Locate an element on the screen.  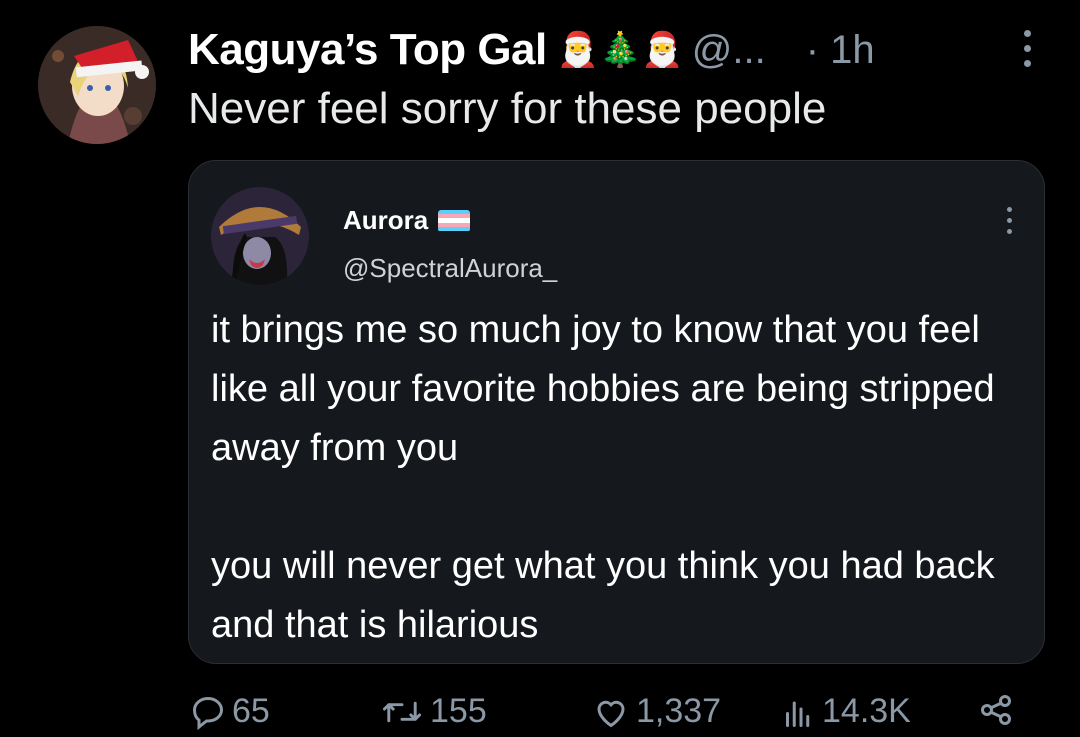
like-count: 1,337 is located at coordinates (679, 711).